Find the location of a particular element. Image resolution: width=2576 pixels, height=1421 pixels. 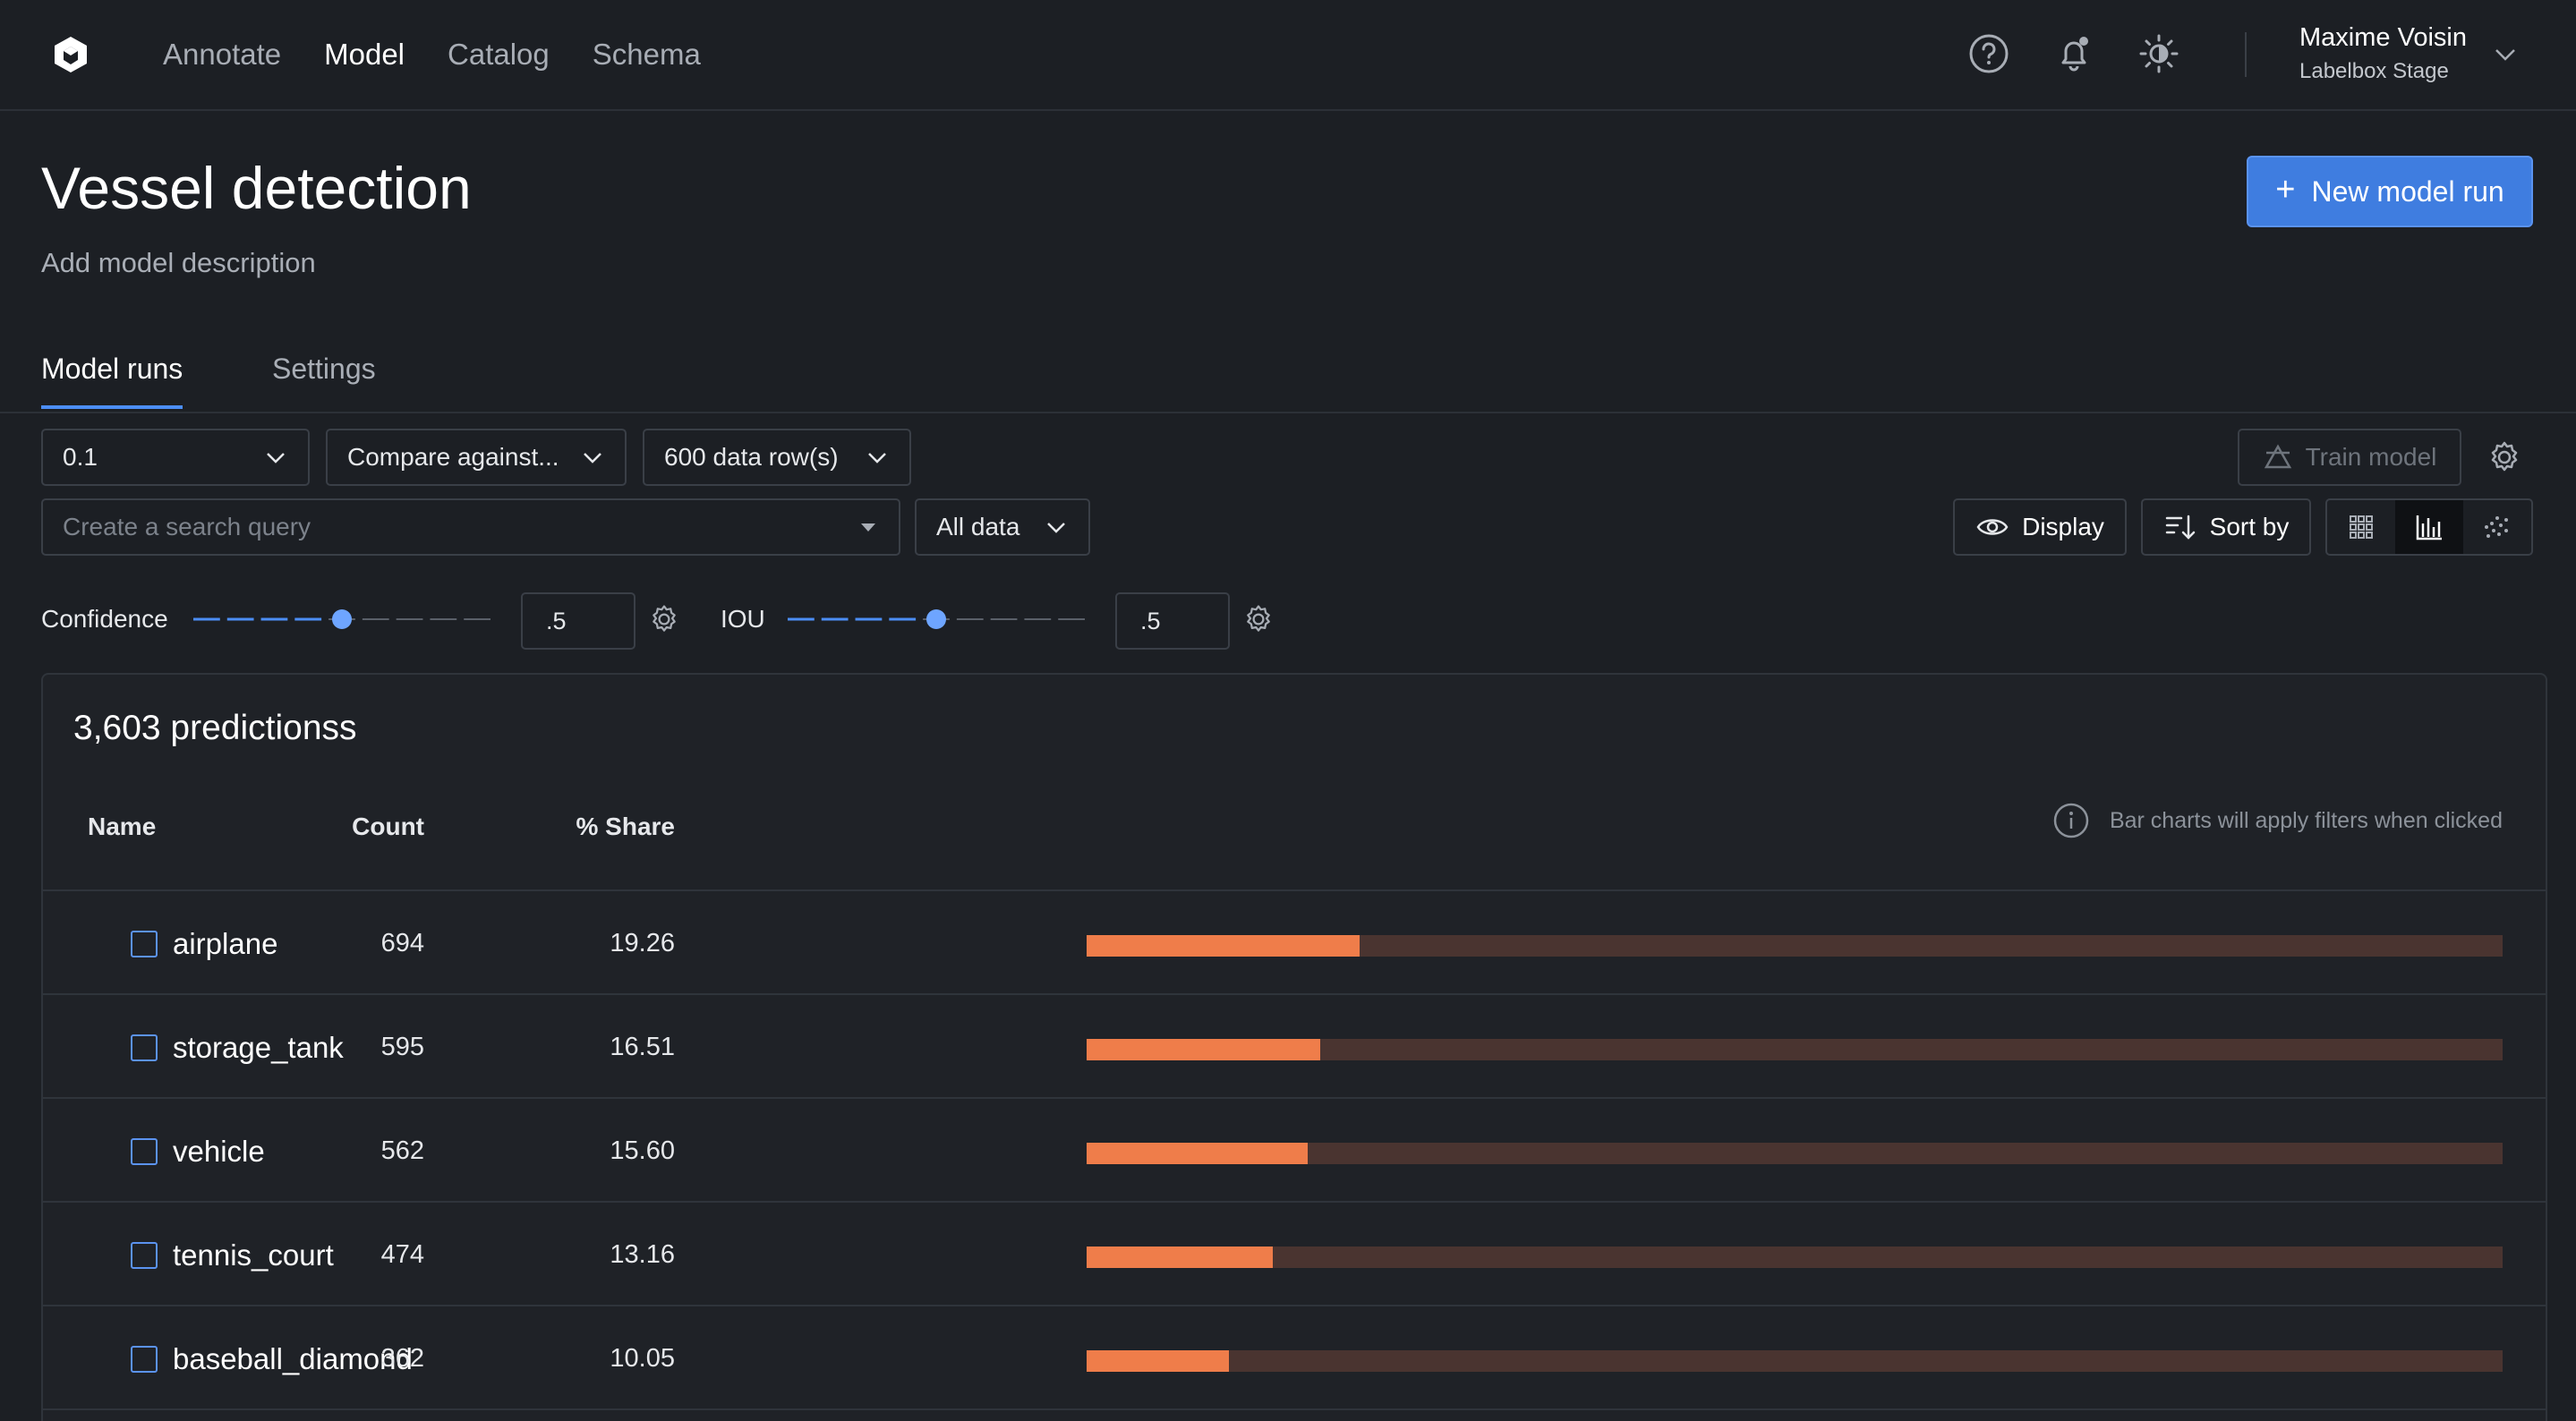

grid-view-icon is located at coordinates (2361, 527).